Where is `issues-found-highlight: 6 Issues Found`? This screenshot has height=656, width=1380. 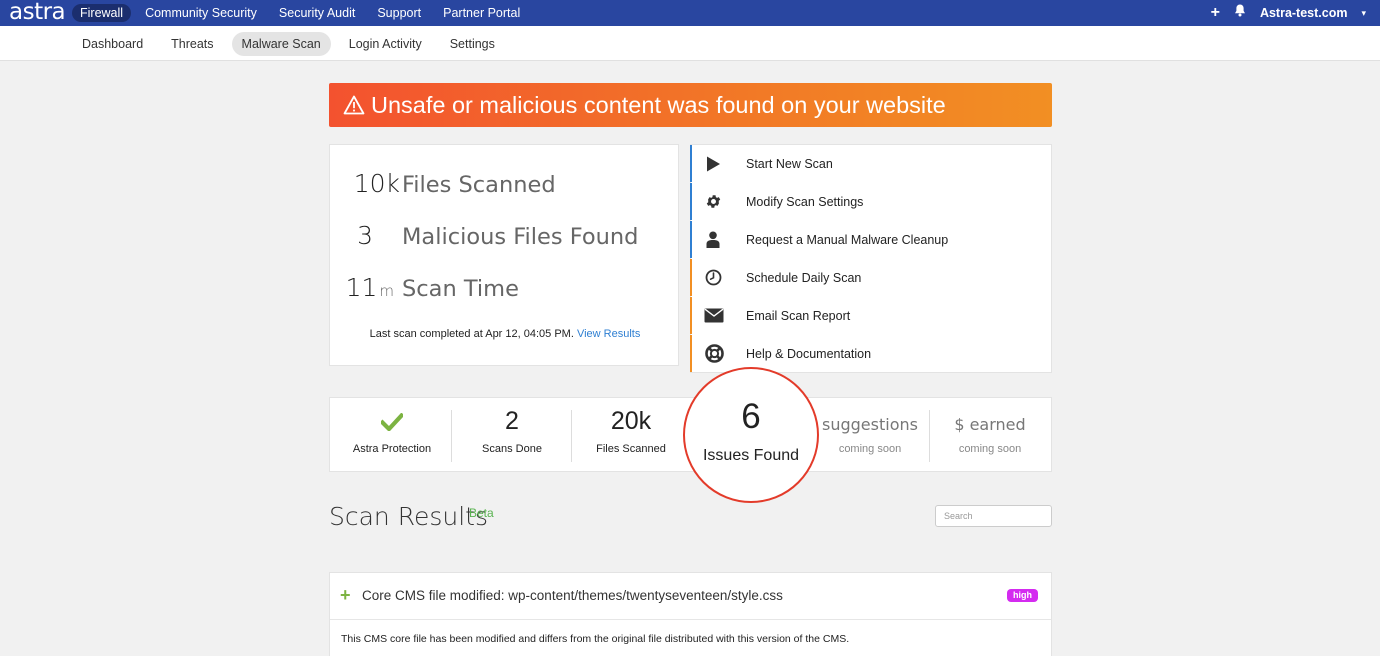
issues-found-highlight: 6 Issues Found is located at coordinates (751, 435).